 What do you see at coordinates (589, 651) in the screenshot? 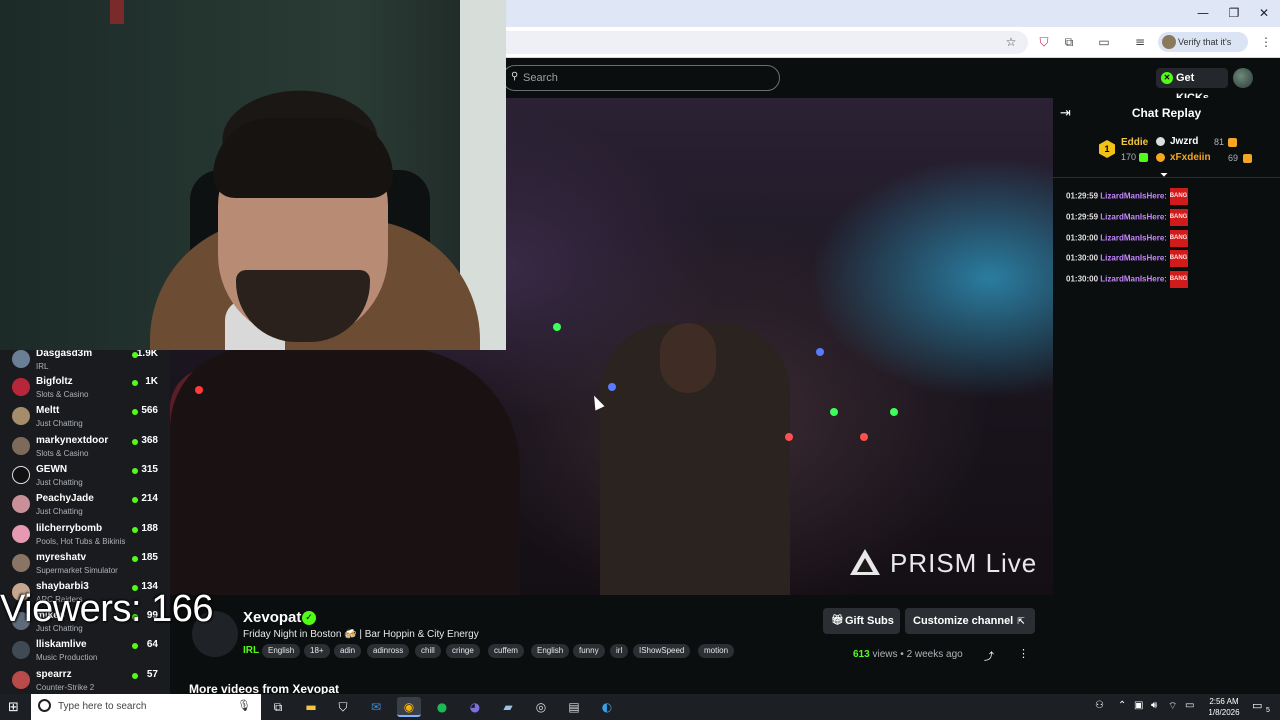
I see `tag: funny` at bounding box center [589, 651].